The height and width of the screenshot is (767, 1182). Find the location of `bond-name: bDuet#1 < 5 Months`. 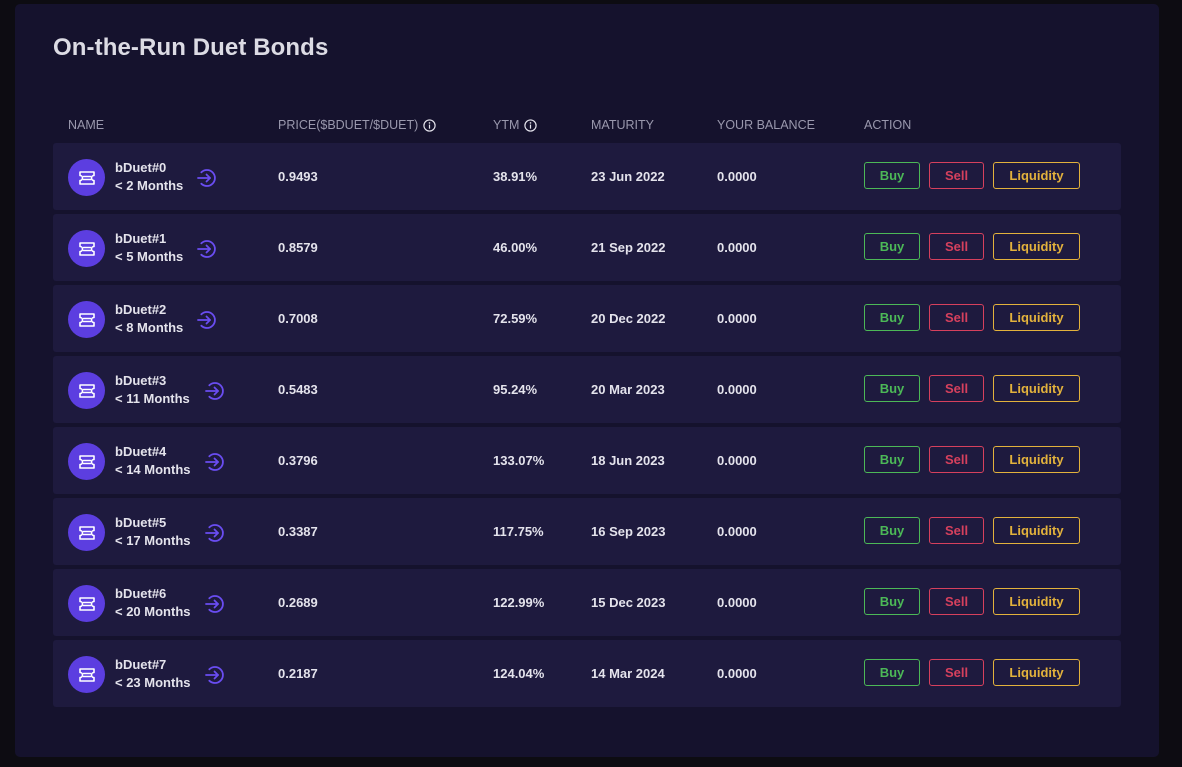

bond-name: bDuet#1 < 5 Months is located at coordinates (149, 248).